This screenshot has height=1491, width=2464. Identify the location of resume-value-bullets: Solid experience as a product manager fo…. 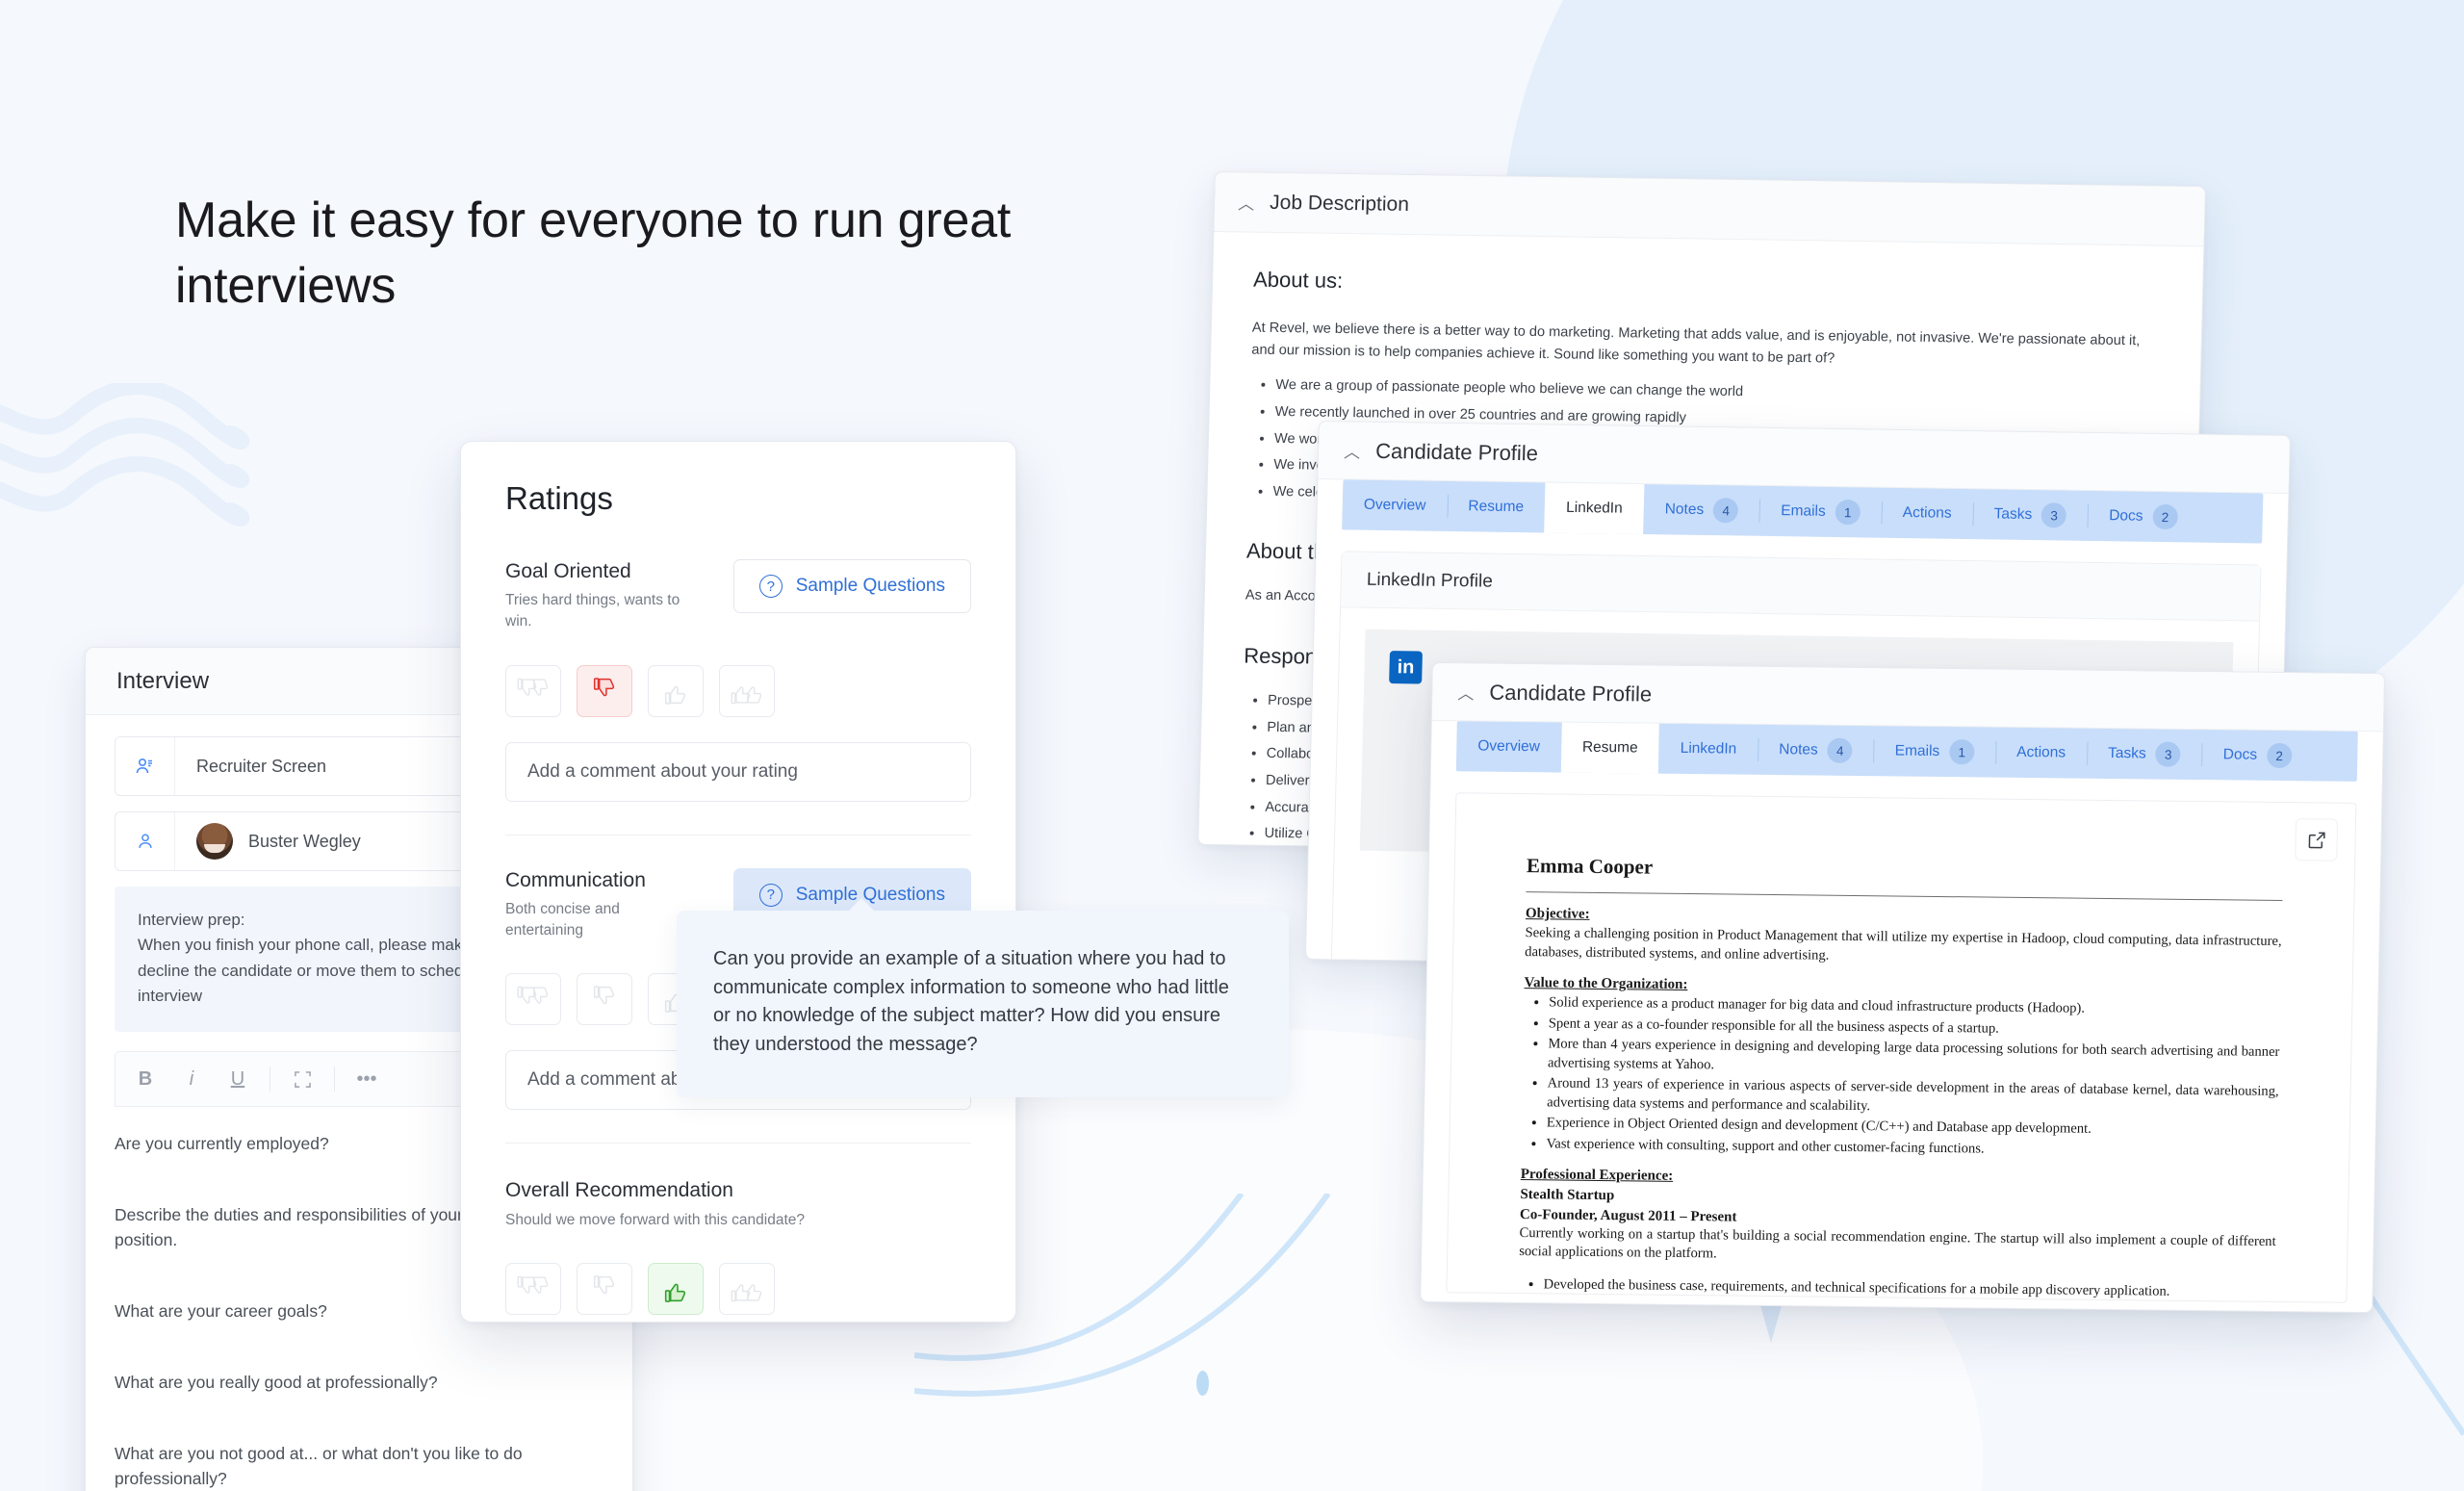
(1913, 1077).